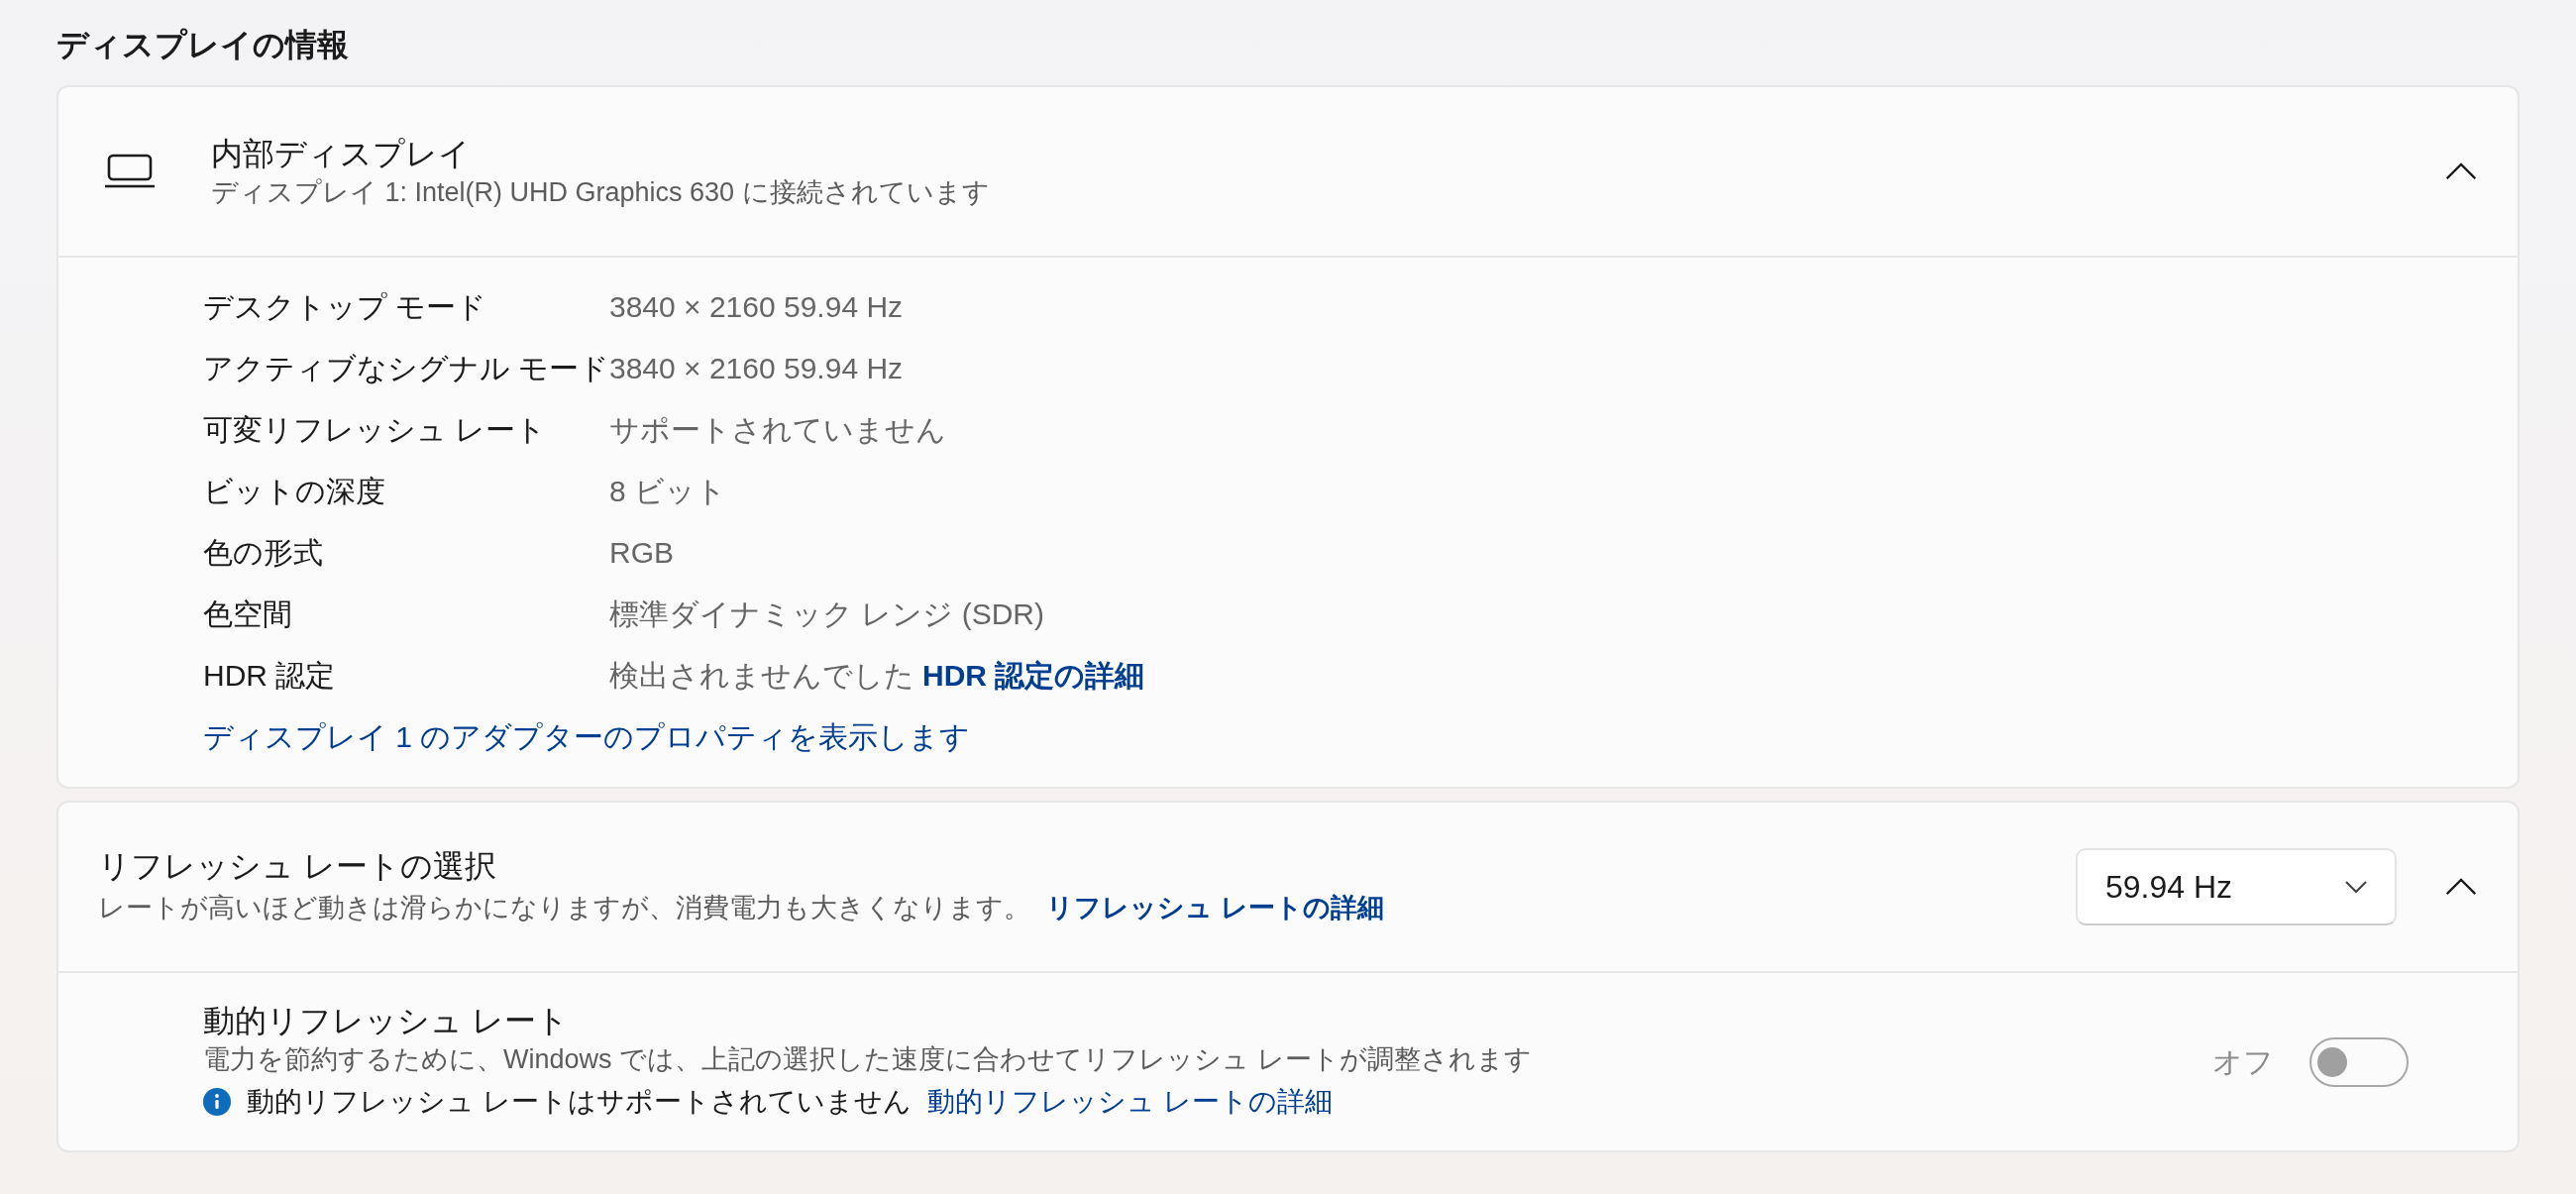 Image resolution: width=2576 pixels, height=1194 pixels. What do you see at coordinates (1129, 1102) in the screenshot?
I see `dynamic-refresh-link: 動的リフレッシュ レートの詳細` at bounding box center [1129, 1102].